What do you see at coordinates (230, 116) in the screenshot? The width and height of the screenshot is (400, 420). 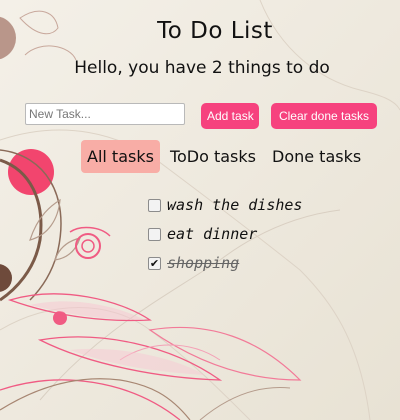 I see `add-task-button: Add task` at bounding box center [230, 116].